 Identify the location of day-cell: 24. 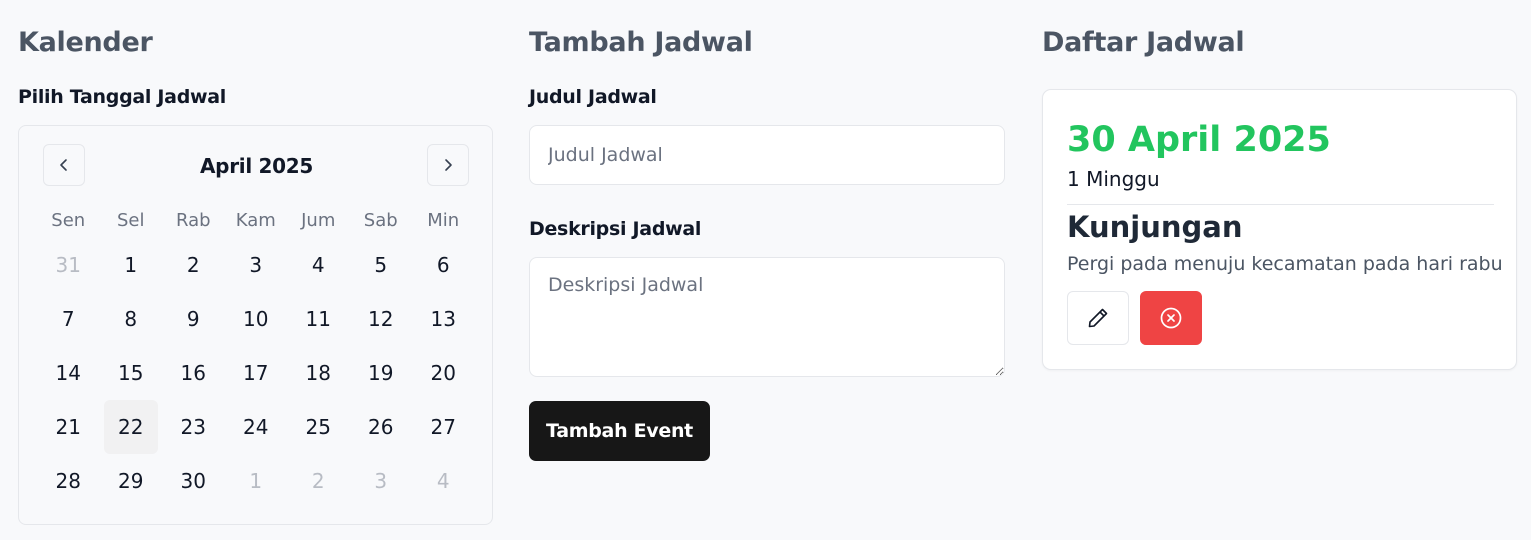
(256, 427).